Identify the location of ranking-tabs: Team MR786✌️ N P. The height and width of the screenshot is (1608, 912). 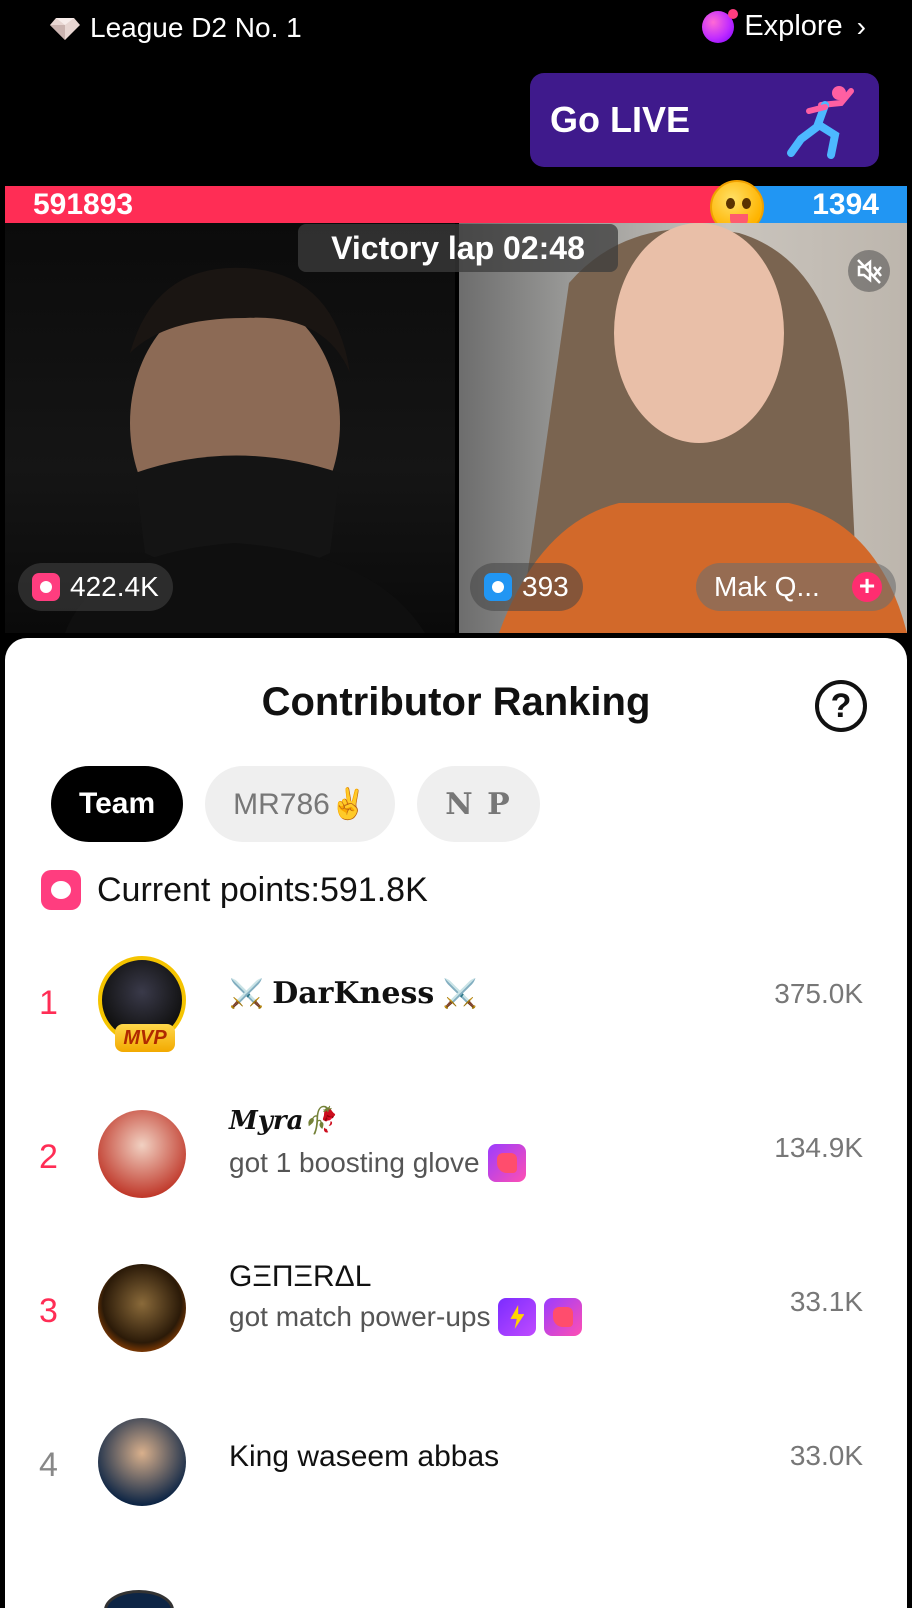
(295, 804).